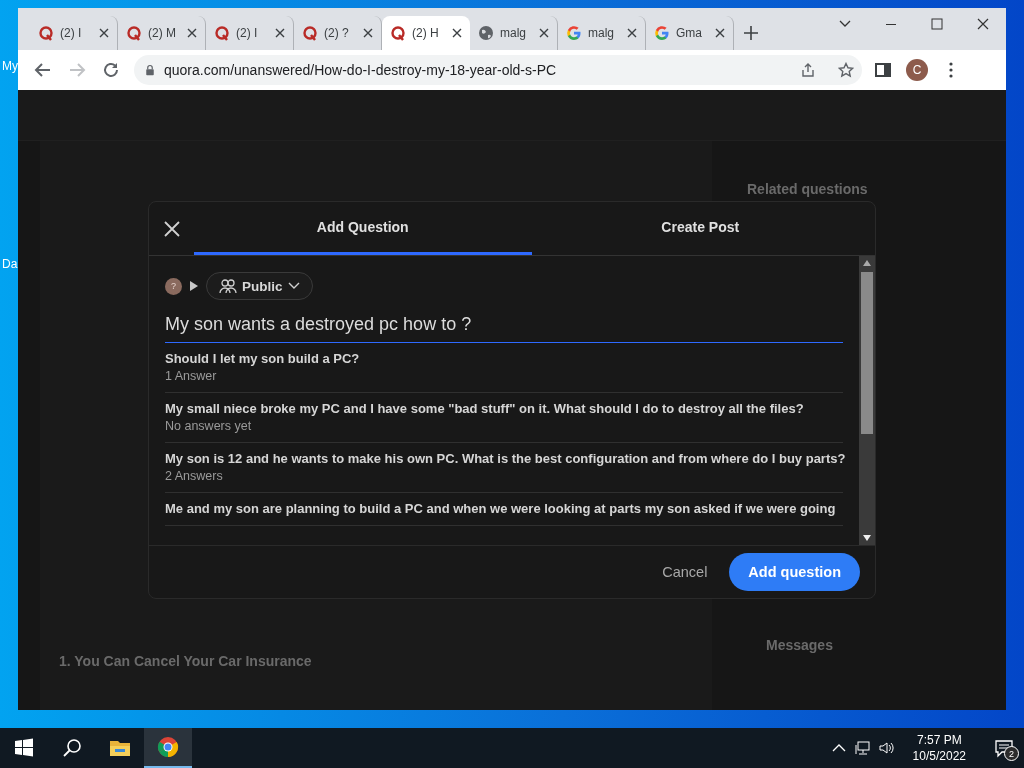 The image size is (1024, 768). Describe the element at coordinates (1011, 753) in the screenshot. I see `notification-count: 2` at that location.